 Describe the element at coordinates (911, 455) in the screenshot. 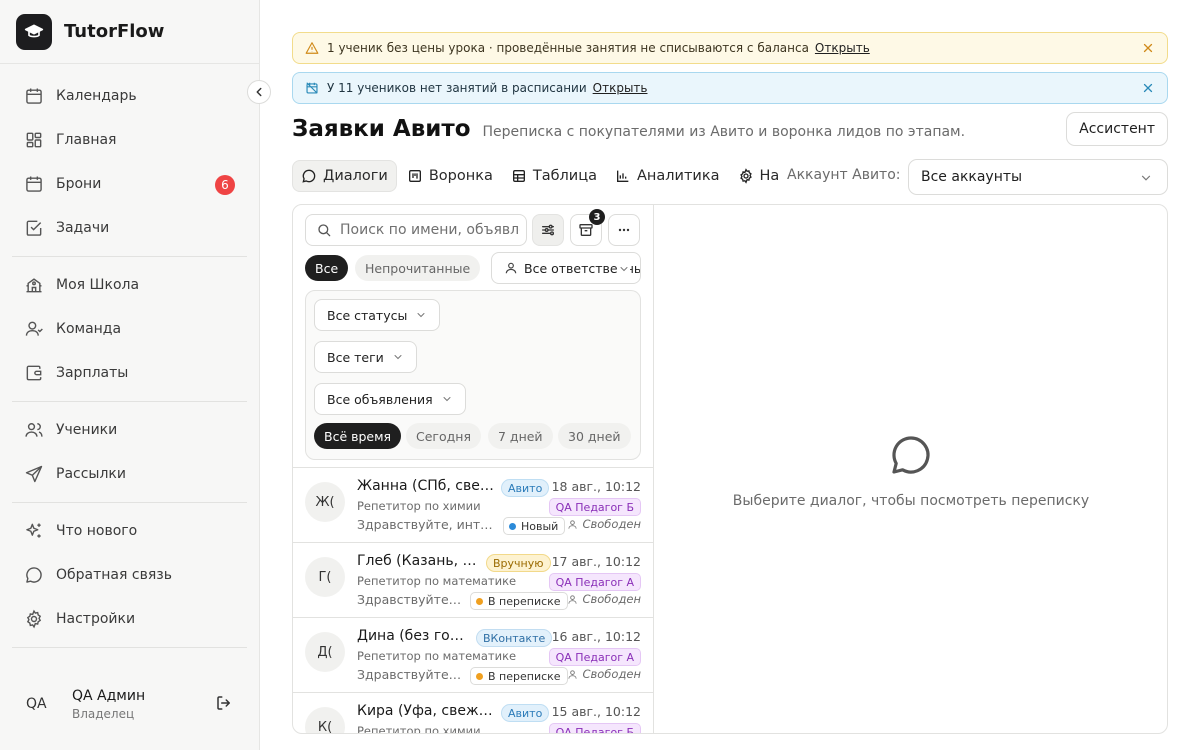

I see `chat-bubble-icon` at that location.